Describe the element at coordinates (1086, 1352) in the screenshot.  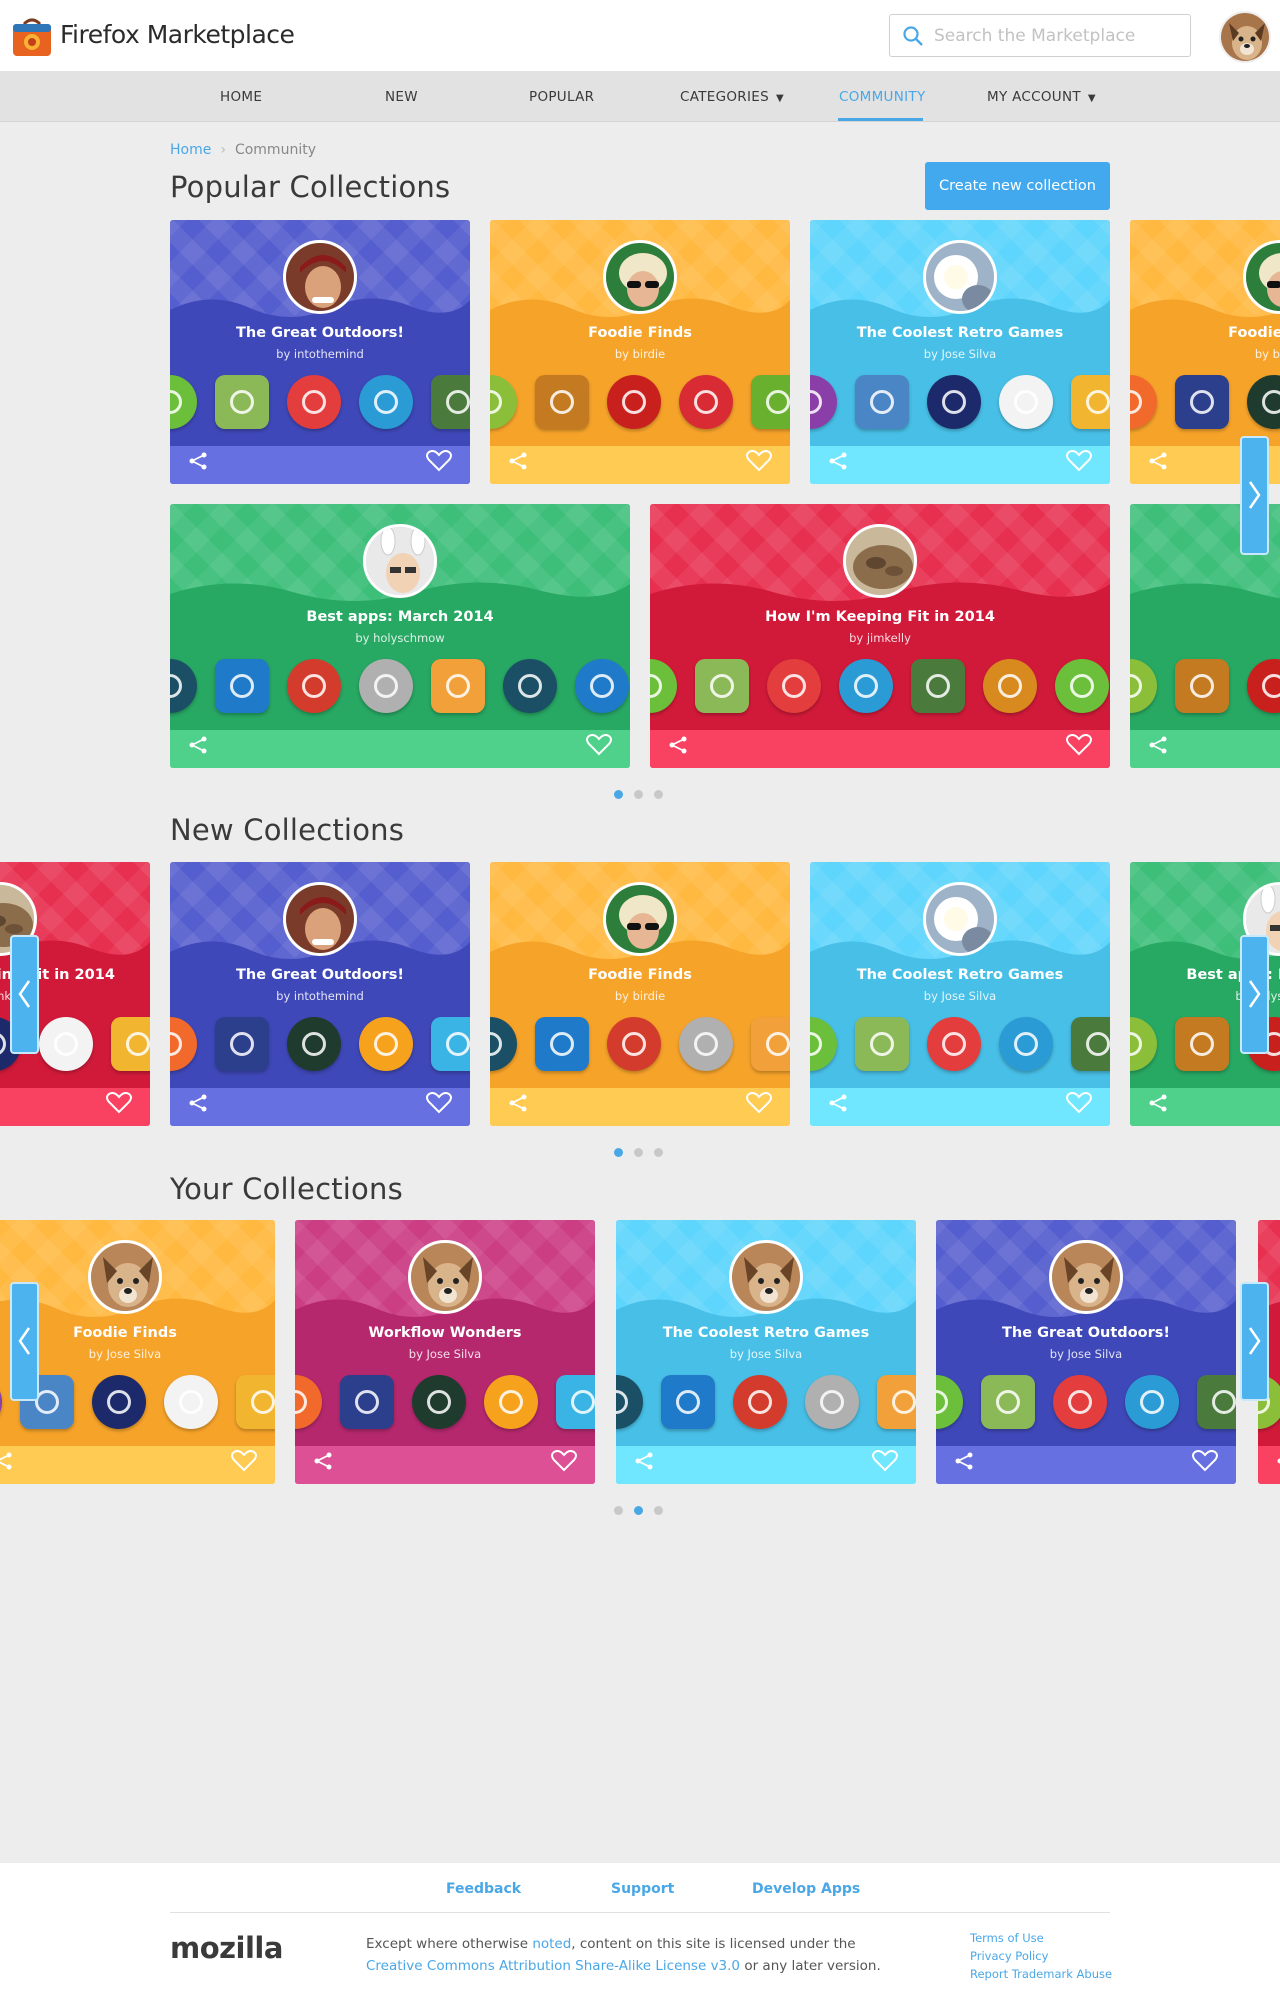
I see `collection-card: The Great Outdoors! by Jose Silva` at that location.